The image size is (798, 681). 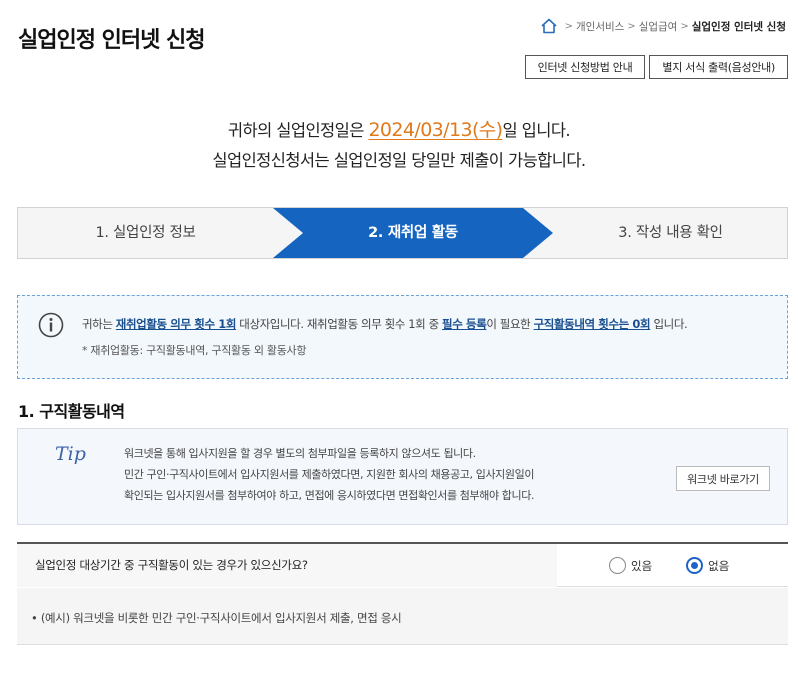 I want to click on step-indicator: 1. 실업인정 정보 2. 재취업 활동 3. 작성 내용 확인, so click(x=402, y=233).